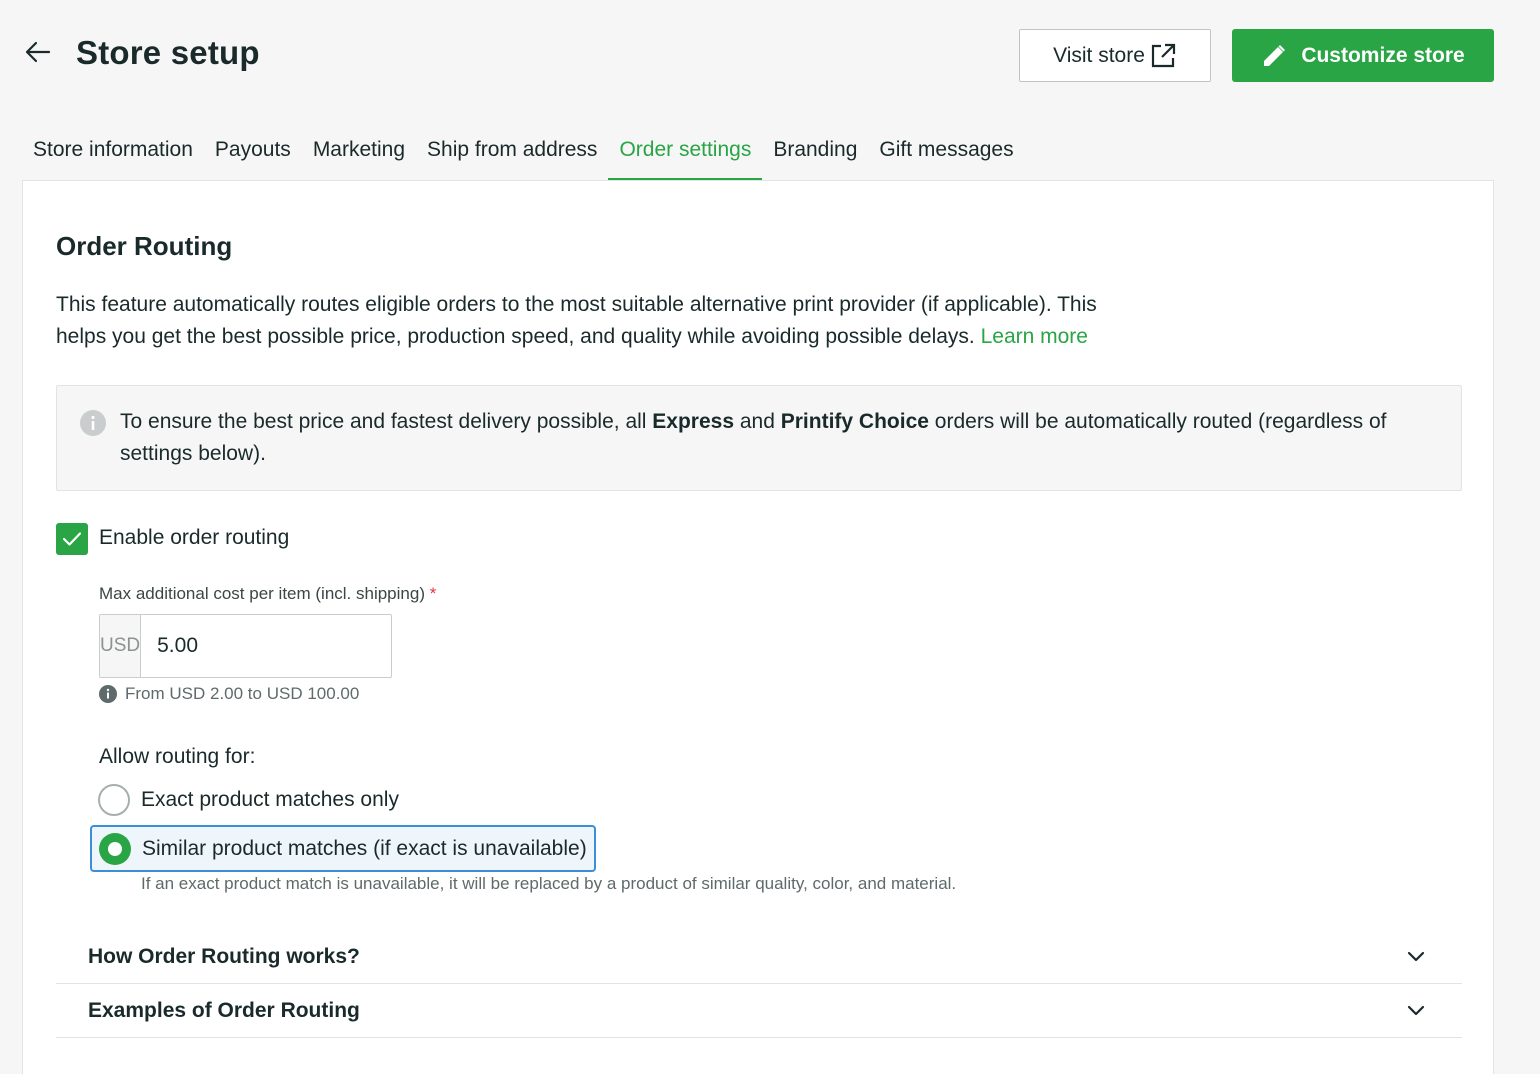  What do you see at coordinates (685, 154) in the screenshot?
I see `tab-order-settings: Order settings` at bounding box center [685, 154].